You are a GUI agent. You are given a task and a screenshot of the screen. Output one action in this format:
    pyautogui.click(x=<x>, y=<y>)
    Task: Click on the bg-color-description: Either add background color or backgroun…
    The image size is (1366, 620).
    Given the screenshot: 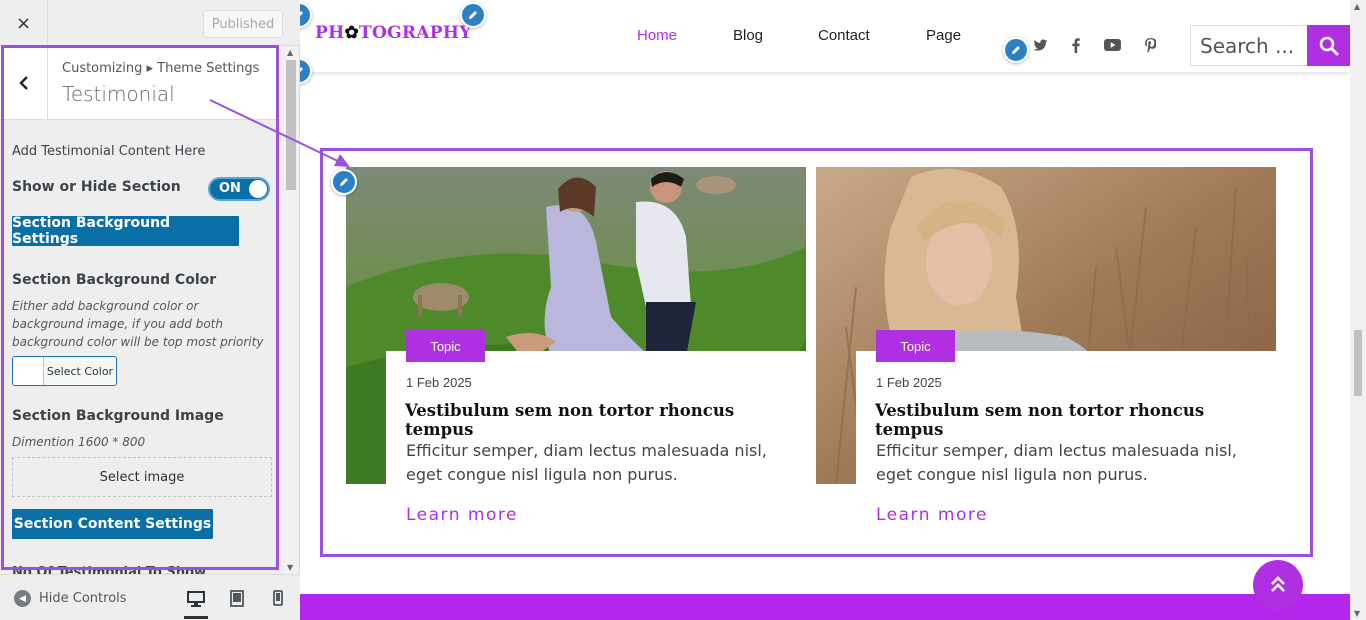 What is the action you would take?
    pyautogui.click(x=138, y=324)
    